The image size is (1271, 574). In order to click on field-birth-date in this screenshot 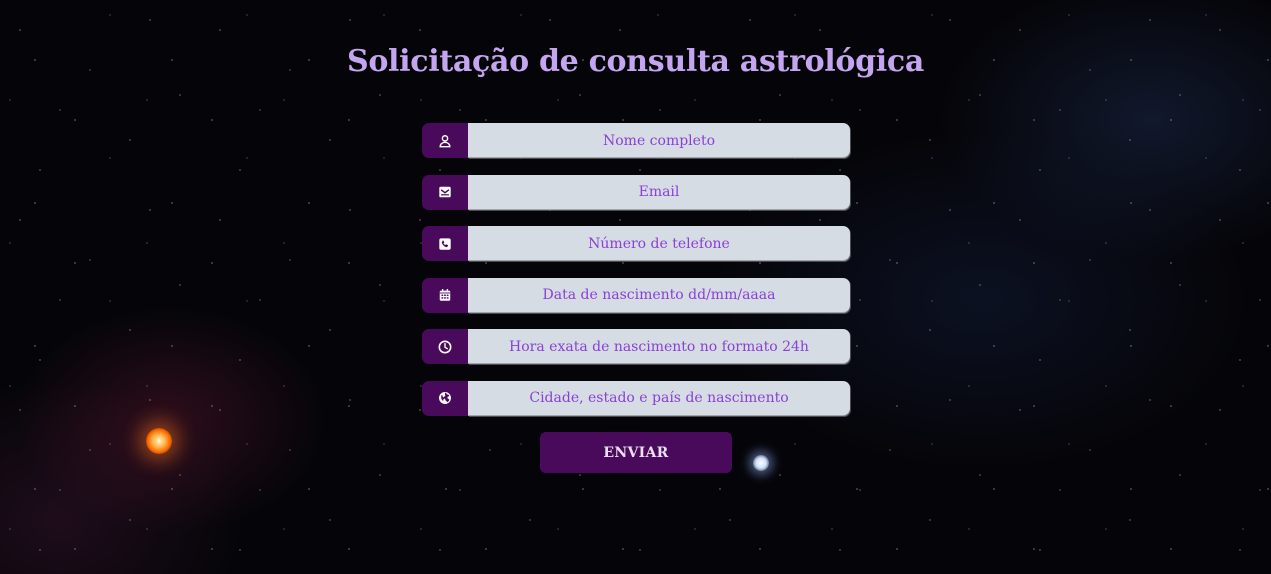, I will do `click(636, 295)`.